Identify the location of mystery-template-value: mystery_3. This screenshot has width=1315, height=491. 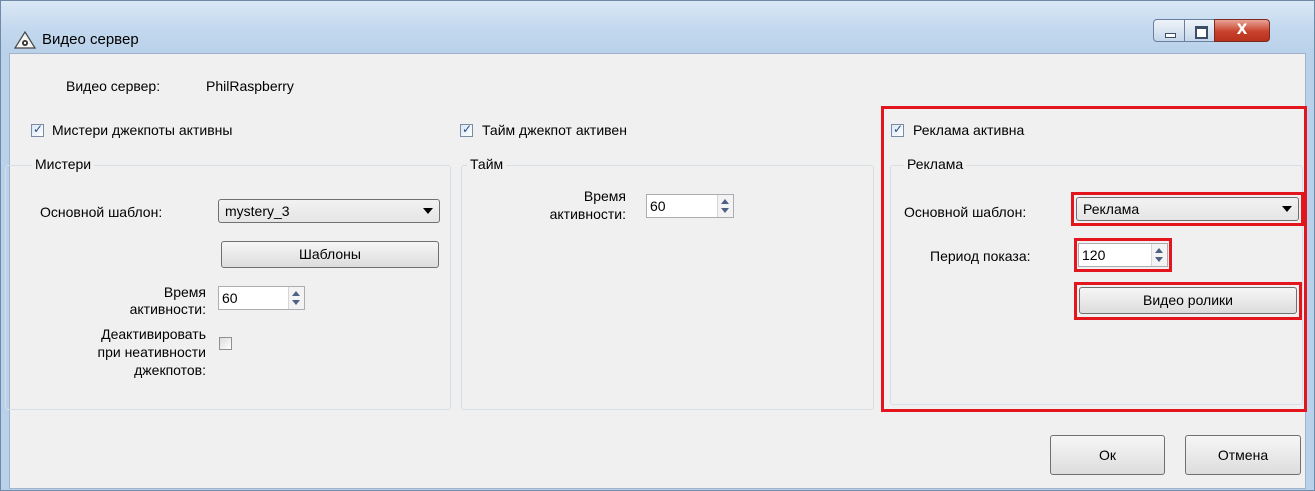
(257, 211).